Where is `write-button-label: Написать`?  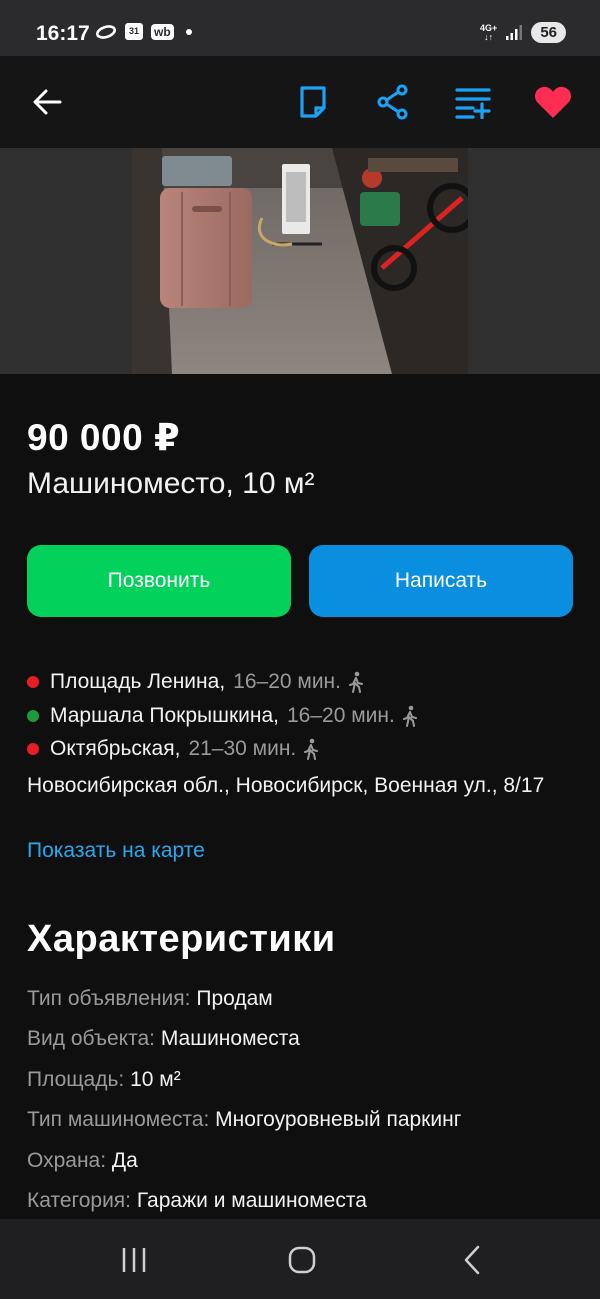
write-button-label: Написать is located at coordinates (441, 580).